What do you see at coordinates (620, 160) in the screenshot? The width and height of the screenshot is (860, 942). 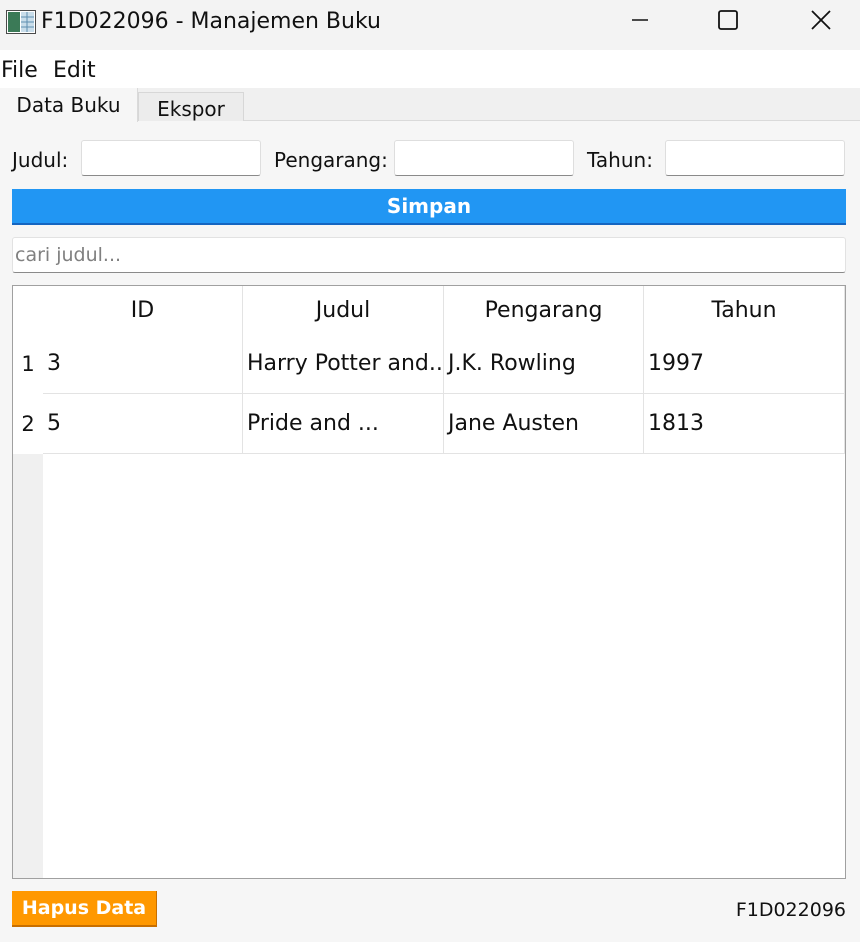 I see `tahun-label: Tahun:` at bounding box center [620, 160].